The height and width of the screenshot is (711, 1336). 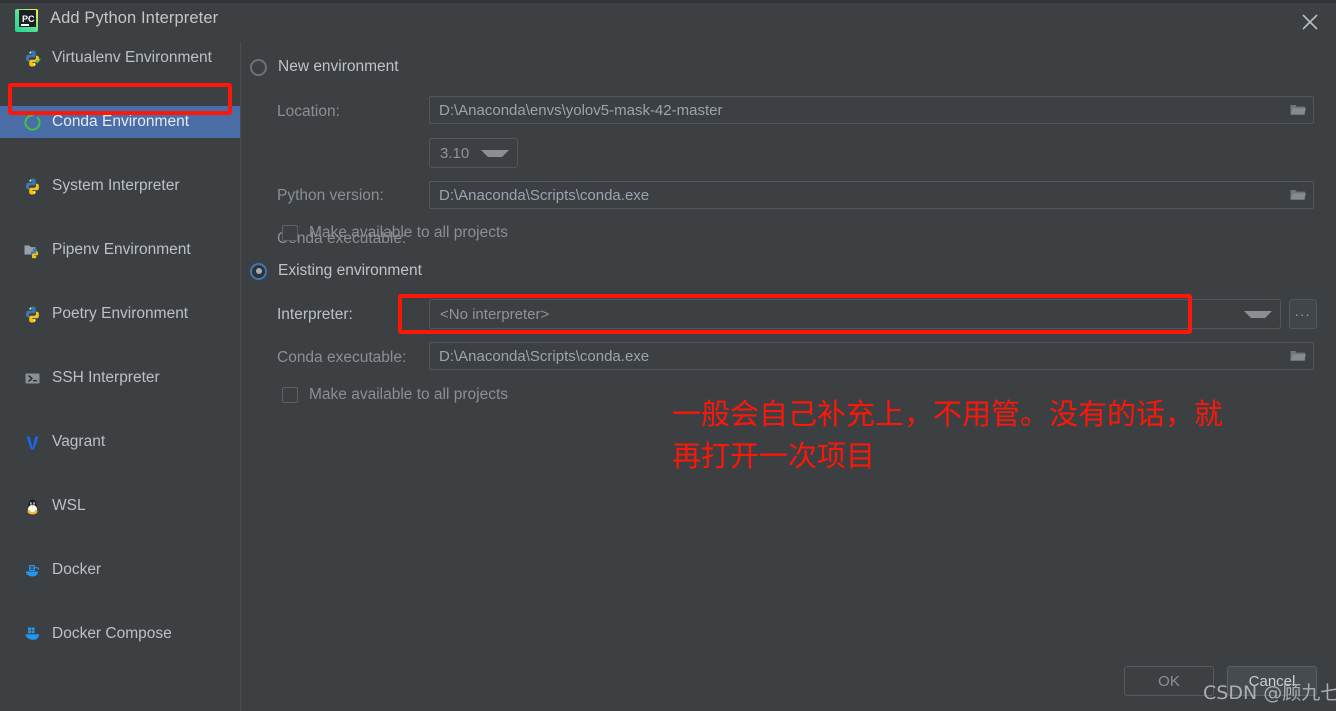 I want to click on sidebar-item-label: System Interpreter, so click(x=116, y=185).